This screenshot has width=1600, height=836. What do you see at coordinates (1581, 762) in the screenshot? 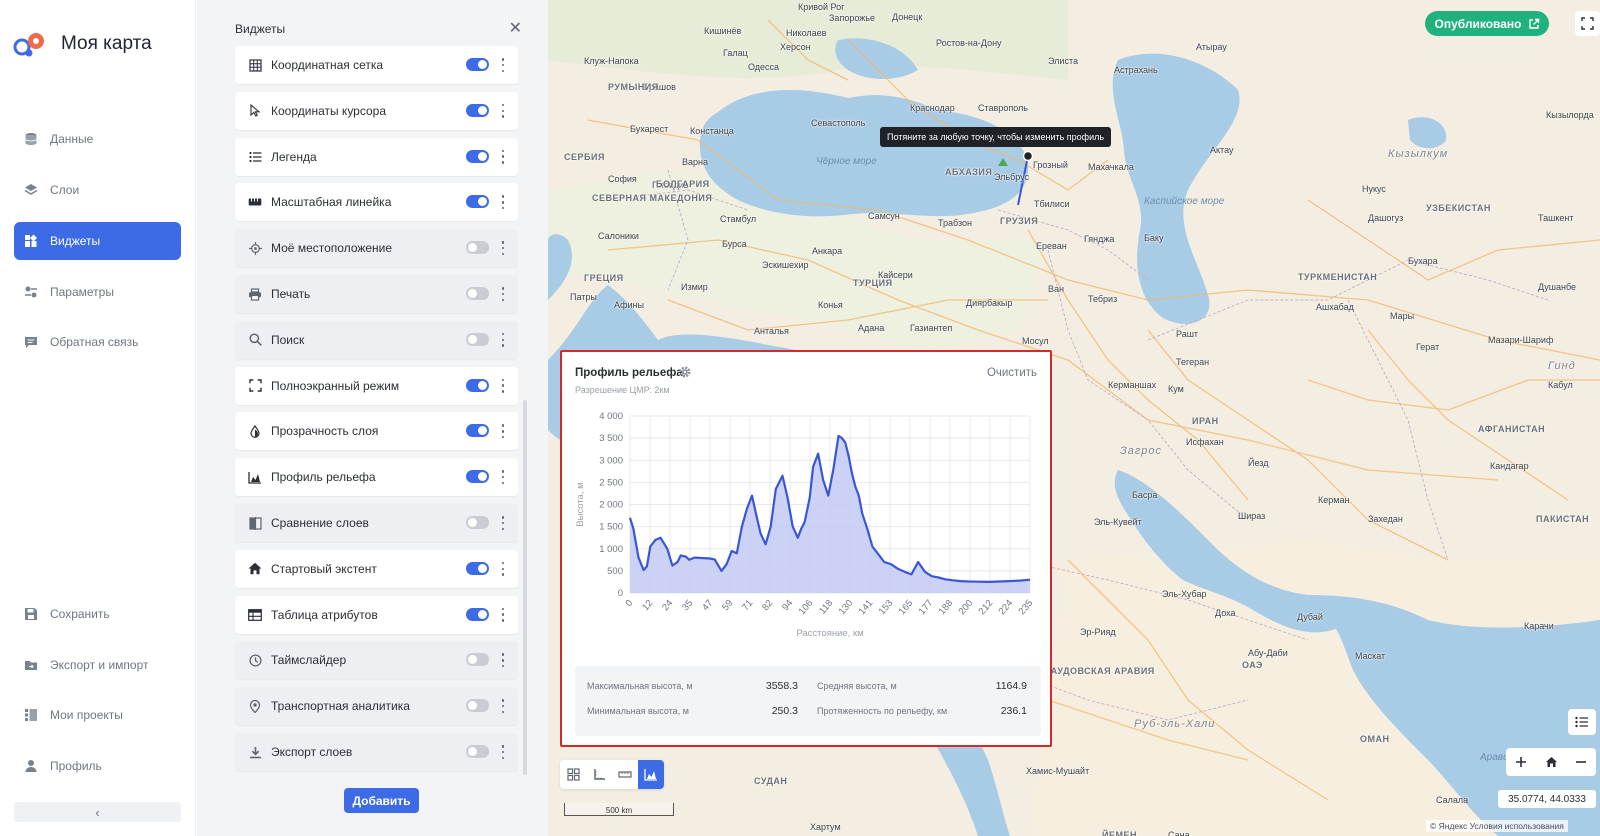
I see `zoom-out-button` at bounding box center [1581, 762].